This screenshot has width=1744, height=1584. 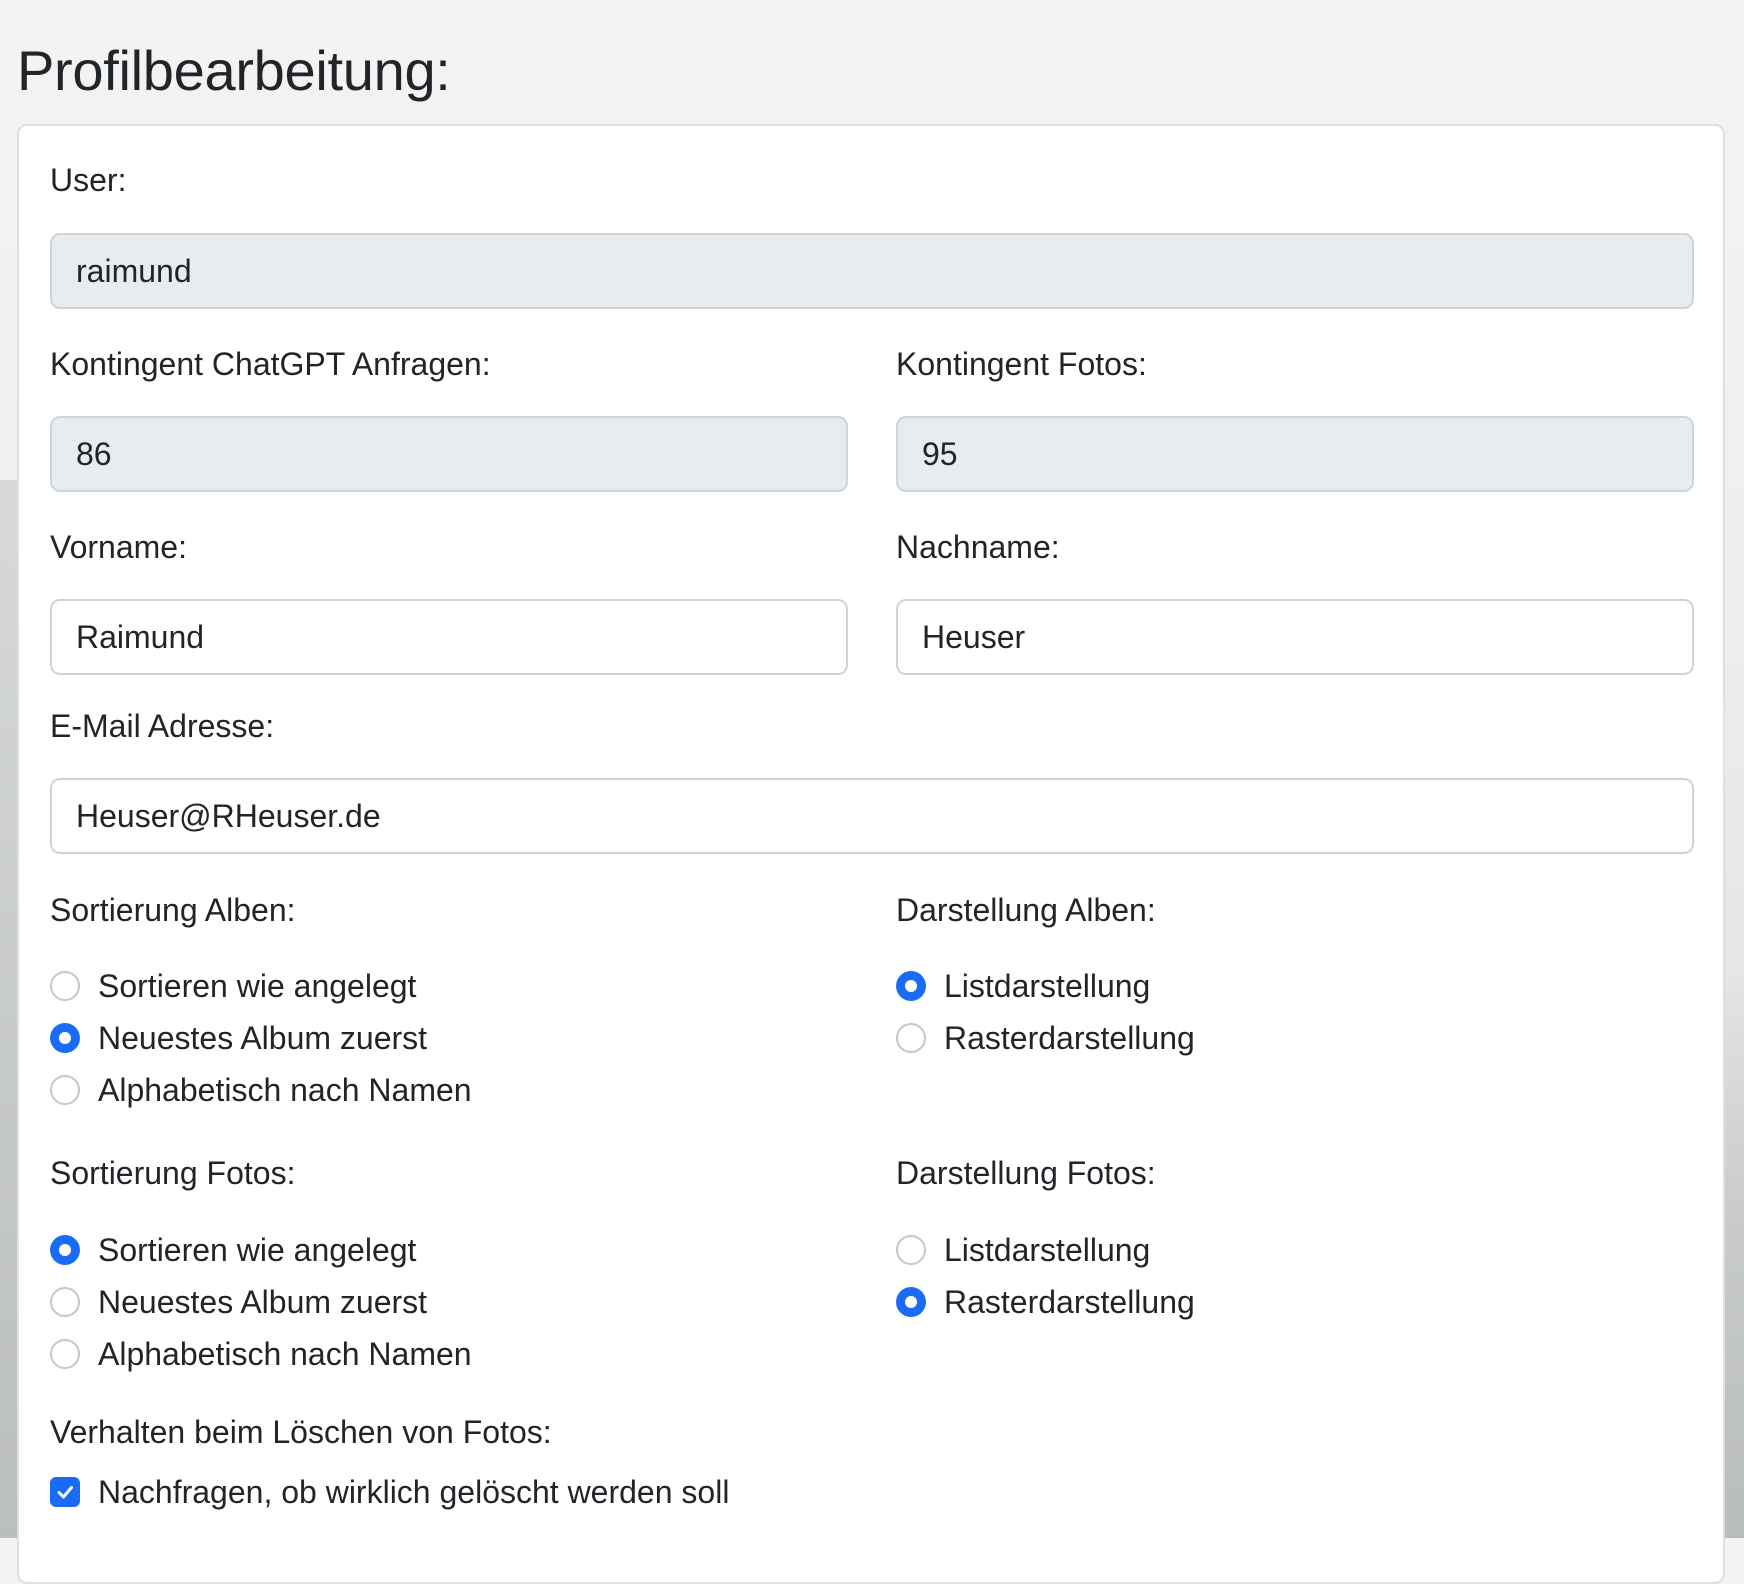 I want to click on darstellung-alben-label: Darstellung Alben:, so click(x=1026, y=910).